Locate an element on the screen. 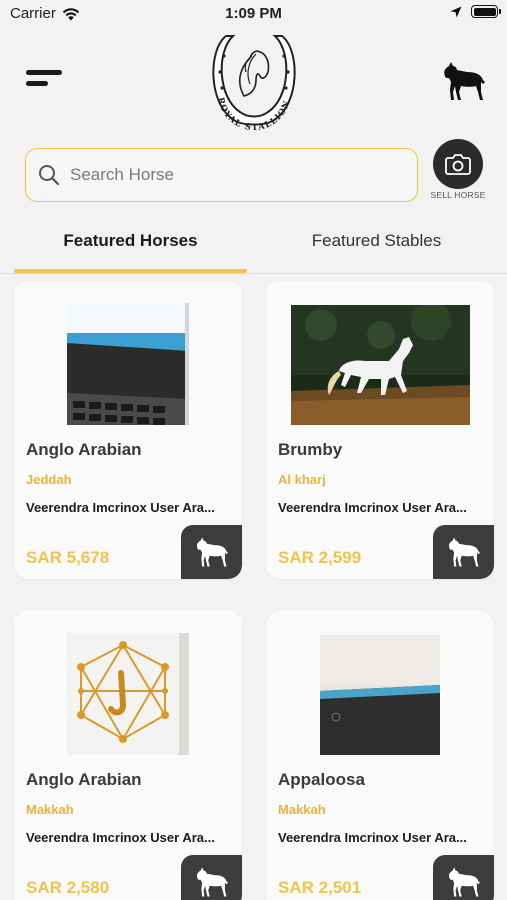 Image resolution: width=507 pixels, height=900 pixels. horse-silhouette-icon is located at coordinates (464, 81).